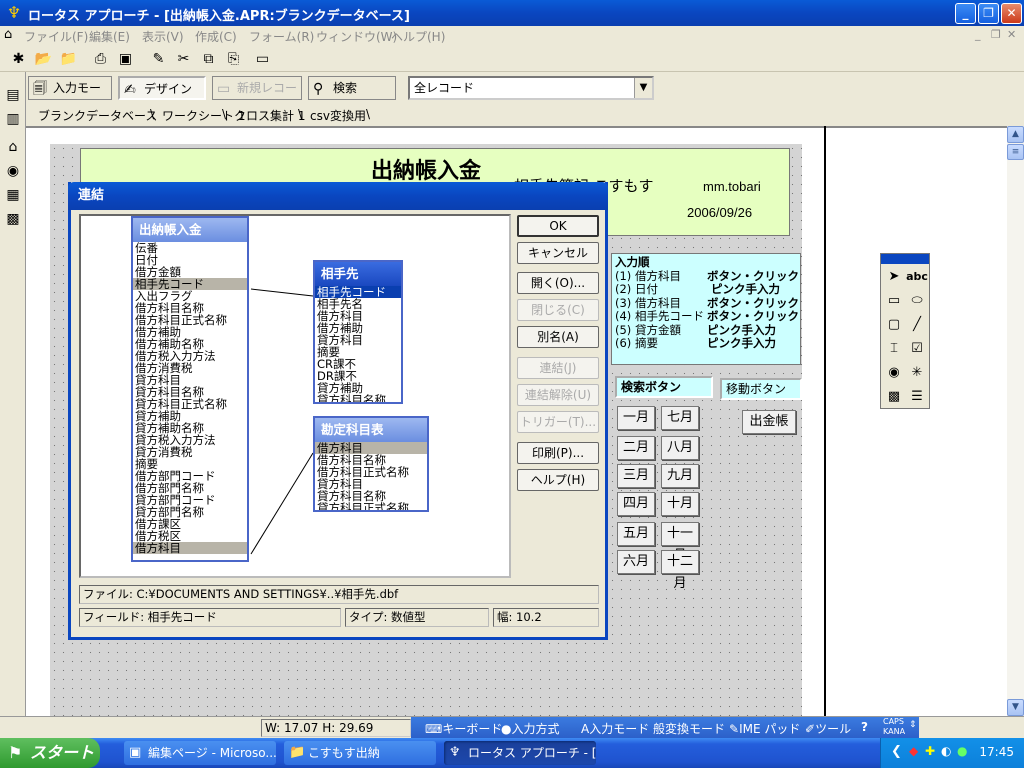 The width and height of the screenshot is (1024, 768). What do you see at coordinates (1011, 34) in the screenshot?
I see `mdi-close-button: ✕` at bounding box center [1011, 34].